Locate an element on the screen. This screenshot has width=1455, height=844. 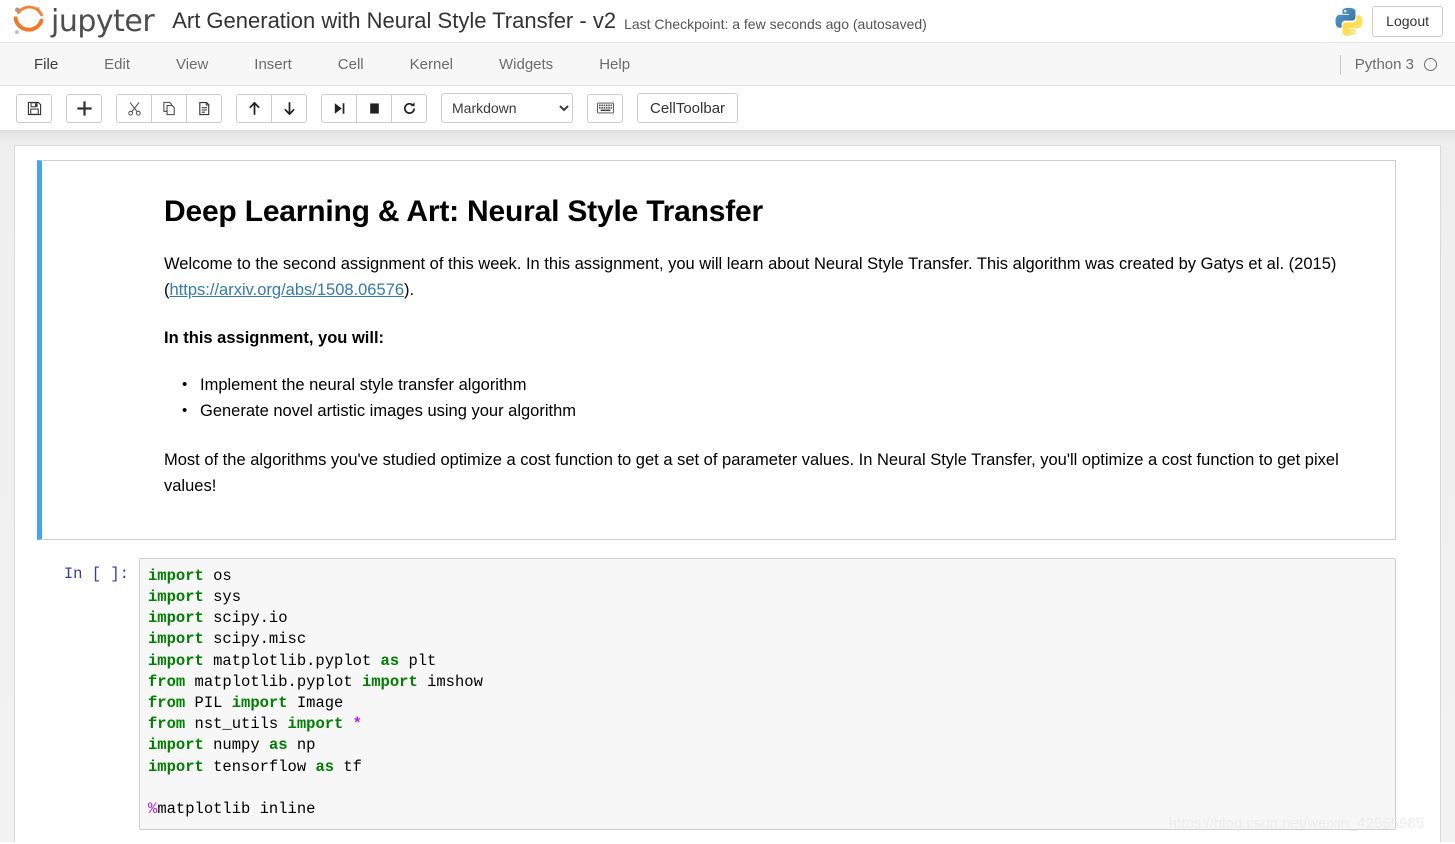
scissors-icon is located at coordinates (134, 108).